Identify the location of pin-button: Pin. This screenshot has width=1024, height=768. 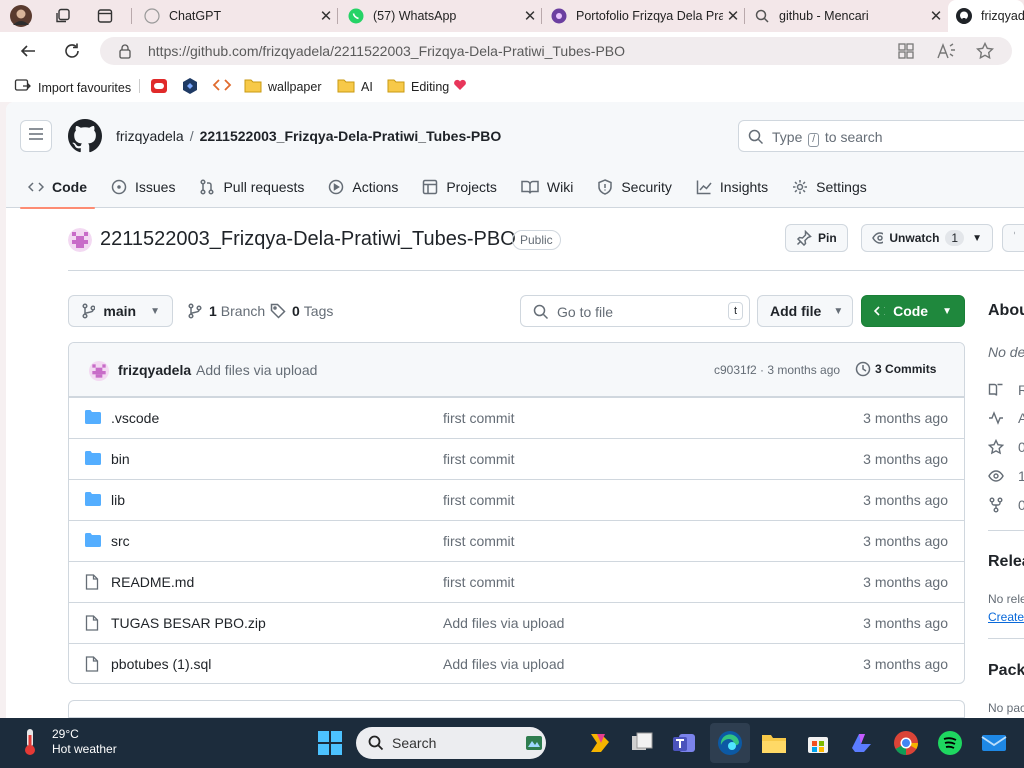
(816, 238).